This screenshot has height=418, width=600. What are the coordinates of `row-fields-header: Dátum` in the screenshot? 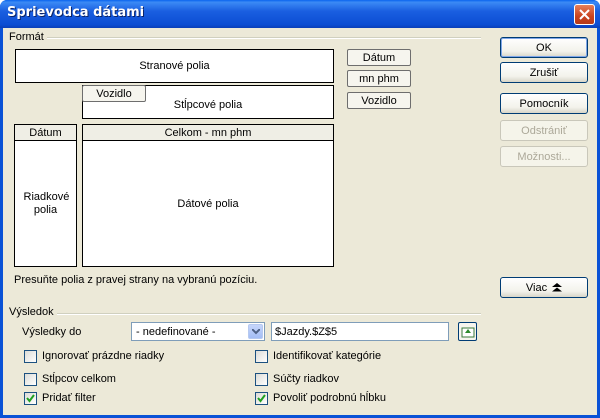 It's located at (45, 132).